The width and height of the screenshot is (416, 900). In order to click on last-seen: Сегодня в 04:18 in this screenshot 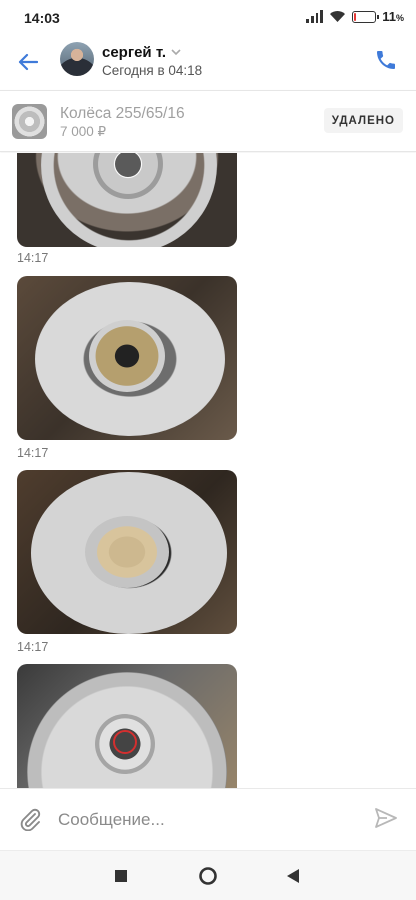, I will do `click(152, 70)`.